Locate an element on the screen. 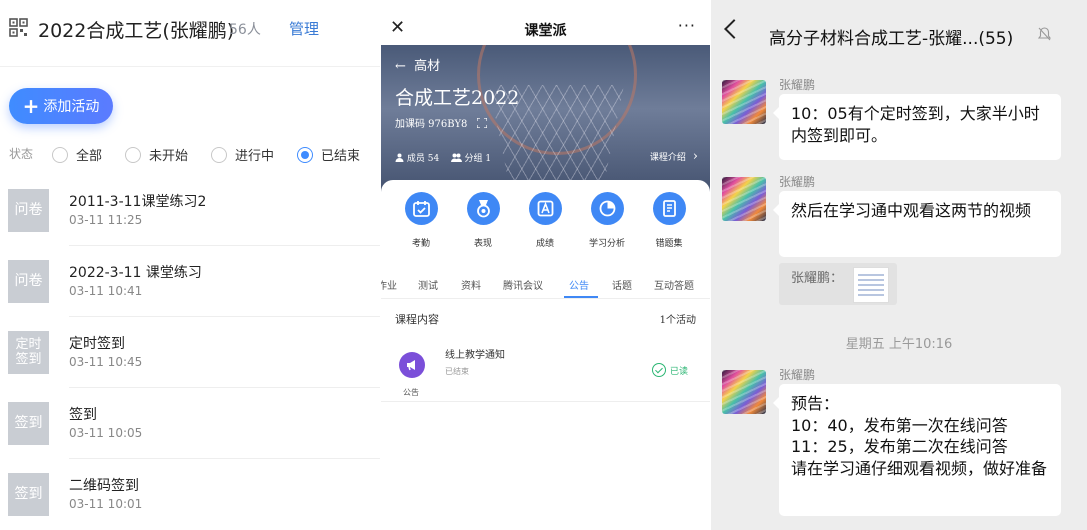 The height and width of the screenshot is (530, 1087). filter-label: 未开始 is located at coordinates (169, 156).